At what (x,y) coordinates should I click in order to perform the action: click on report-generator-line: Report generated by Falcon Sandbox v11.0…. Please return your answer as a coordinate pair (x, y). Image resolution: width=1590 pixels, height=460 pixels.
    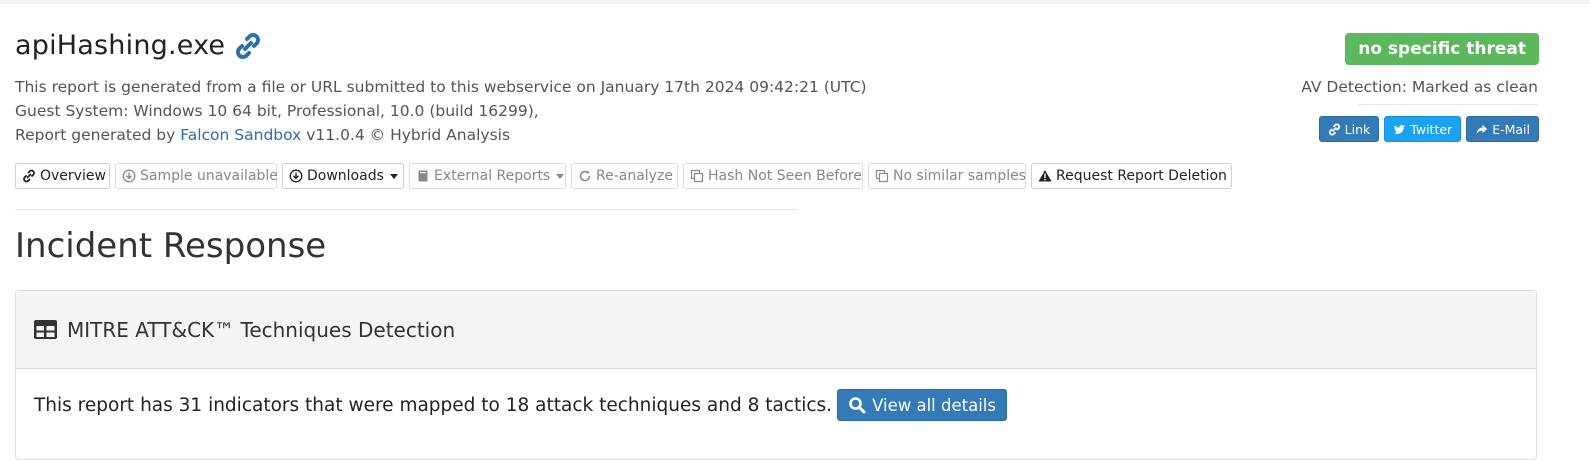
    Looking at the image, I should click on (262, 135).